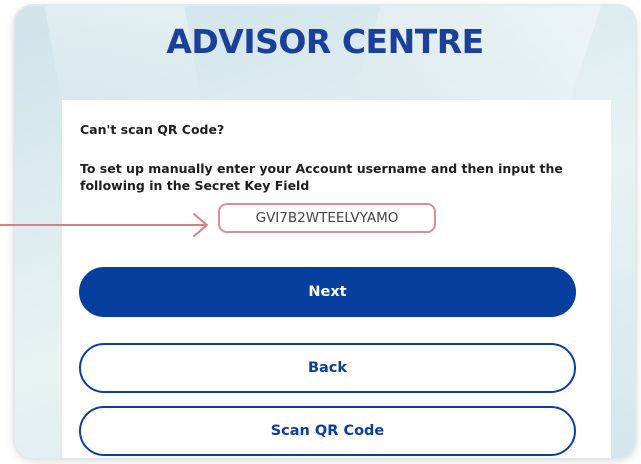 The width and height of the screenshot is (641, 464). Describe the element at coordinates (327, 218) in the screenshot. I see `secret-key-value: GVI7B2WTEELVYAMO` at that location.